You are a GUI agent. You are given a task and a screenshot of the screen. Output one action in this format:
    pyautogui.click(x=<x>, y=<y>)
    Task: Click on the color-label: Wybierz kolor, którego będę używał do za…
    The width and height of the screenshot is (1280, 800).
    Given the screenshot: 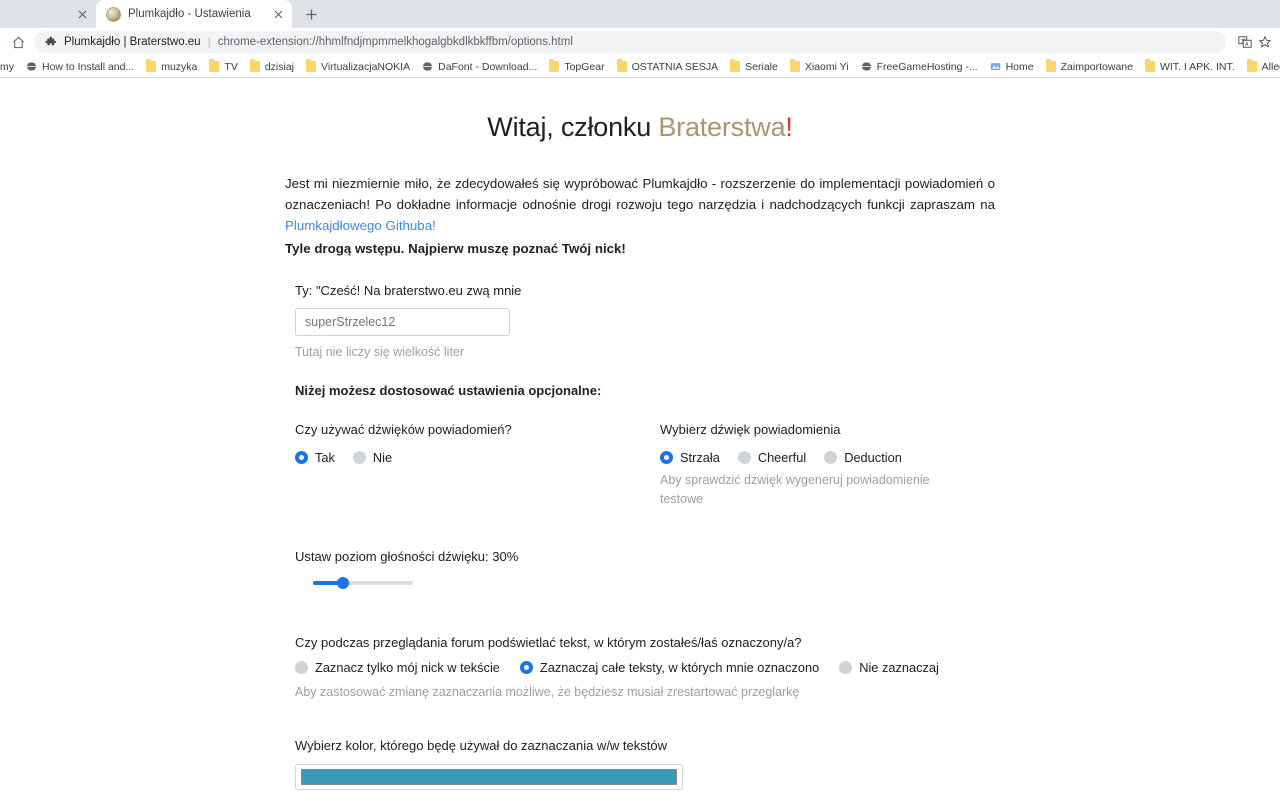 What is the action you would take?
    pyautogui.click(x=481, y=745)
    